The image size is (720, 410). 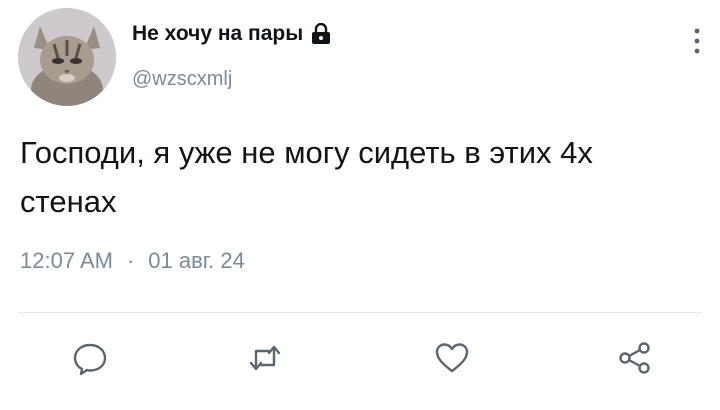 I want to click on cat-avatar-image, so click(x=67, y=57).